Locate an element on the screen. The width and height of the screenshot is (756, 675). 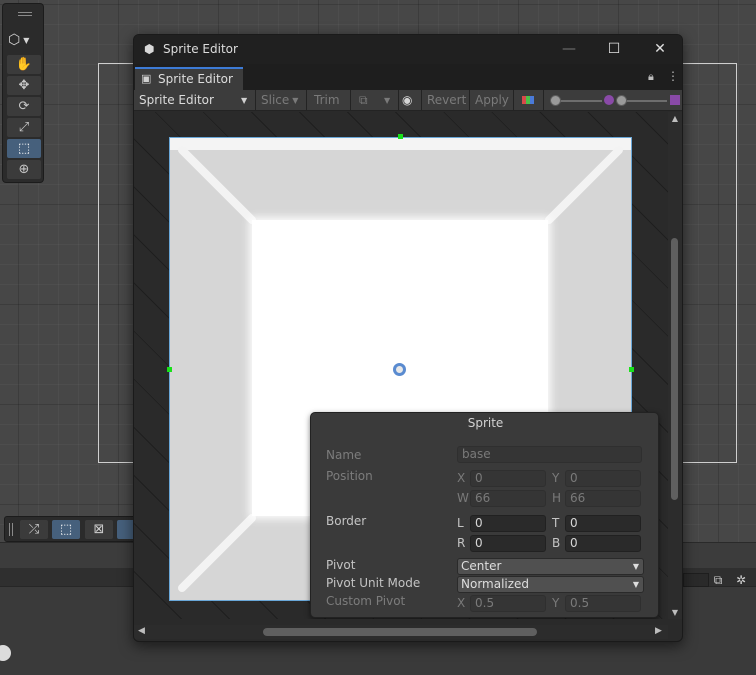
vertical-scroll-thumb is located at coordinates (674, 369).